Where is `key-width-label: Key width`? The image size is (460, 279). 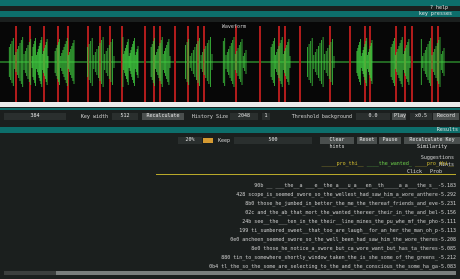 key-width-label: Key width is located at coordinates (94, 117).